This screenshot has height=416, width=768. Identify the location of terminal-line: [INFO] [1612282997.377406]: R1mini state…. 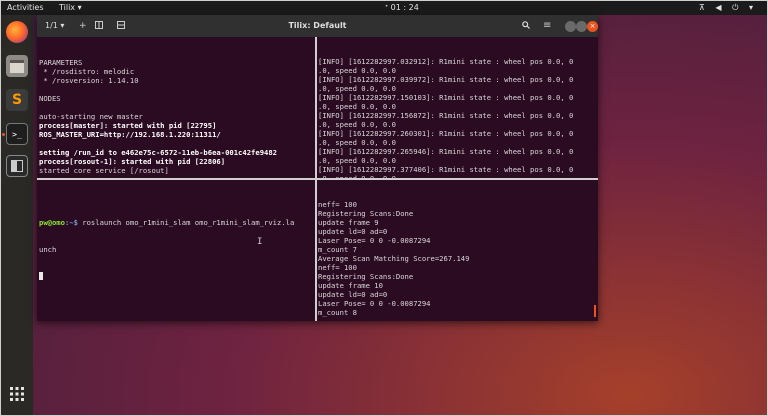
(446, 169).